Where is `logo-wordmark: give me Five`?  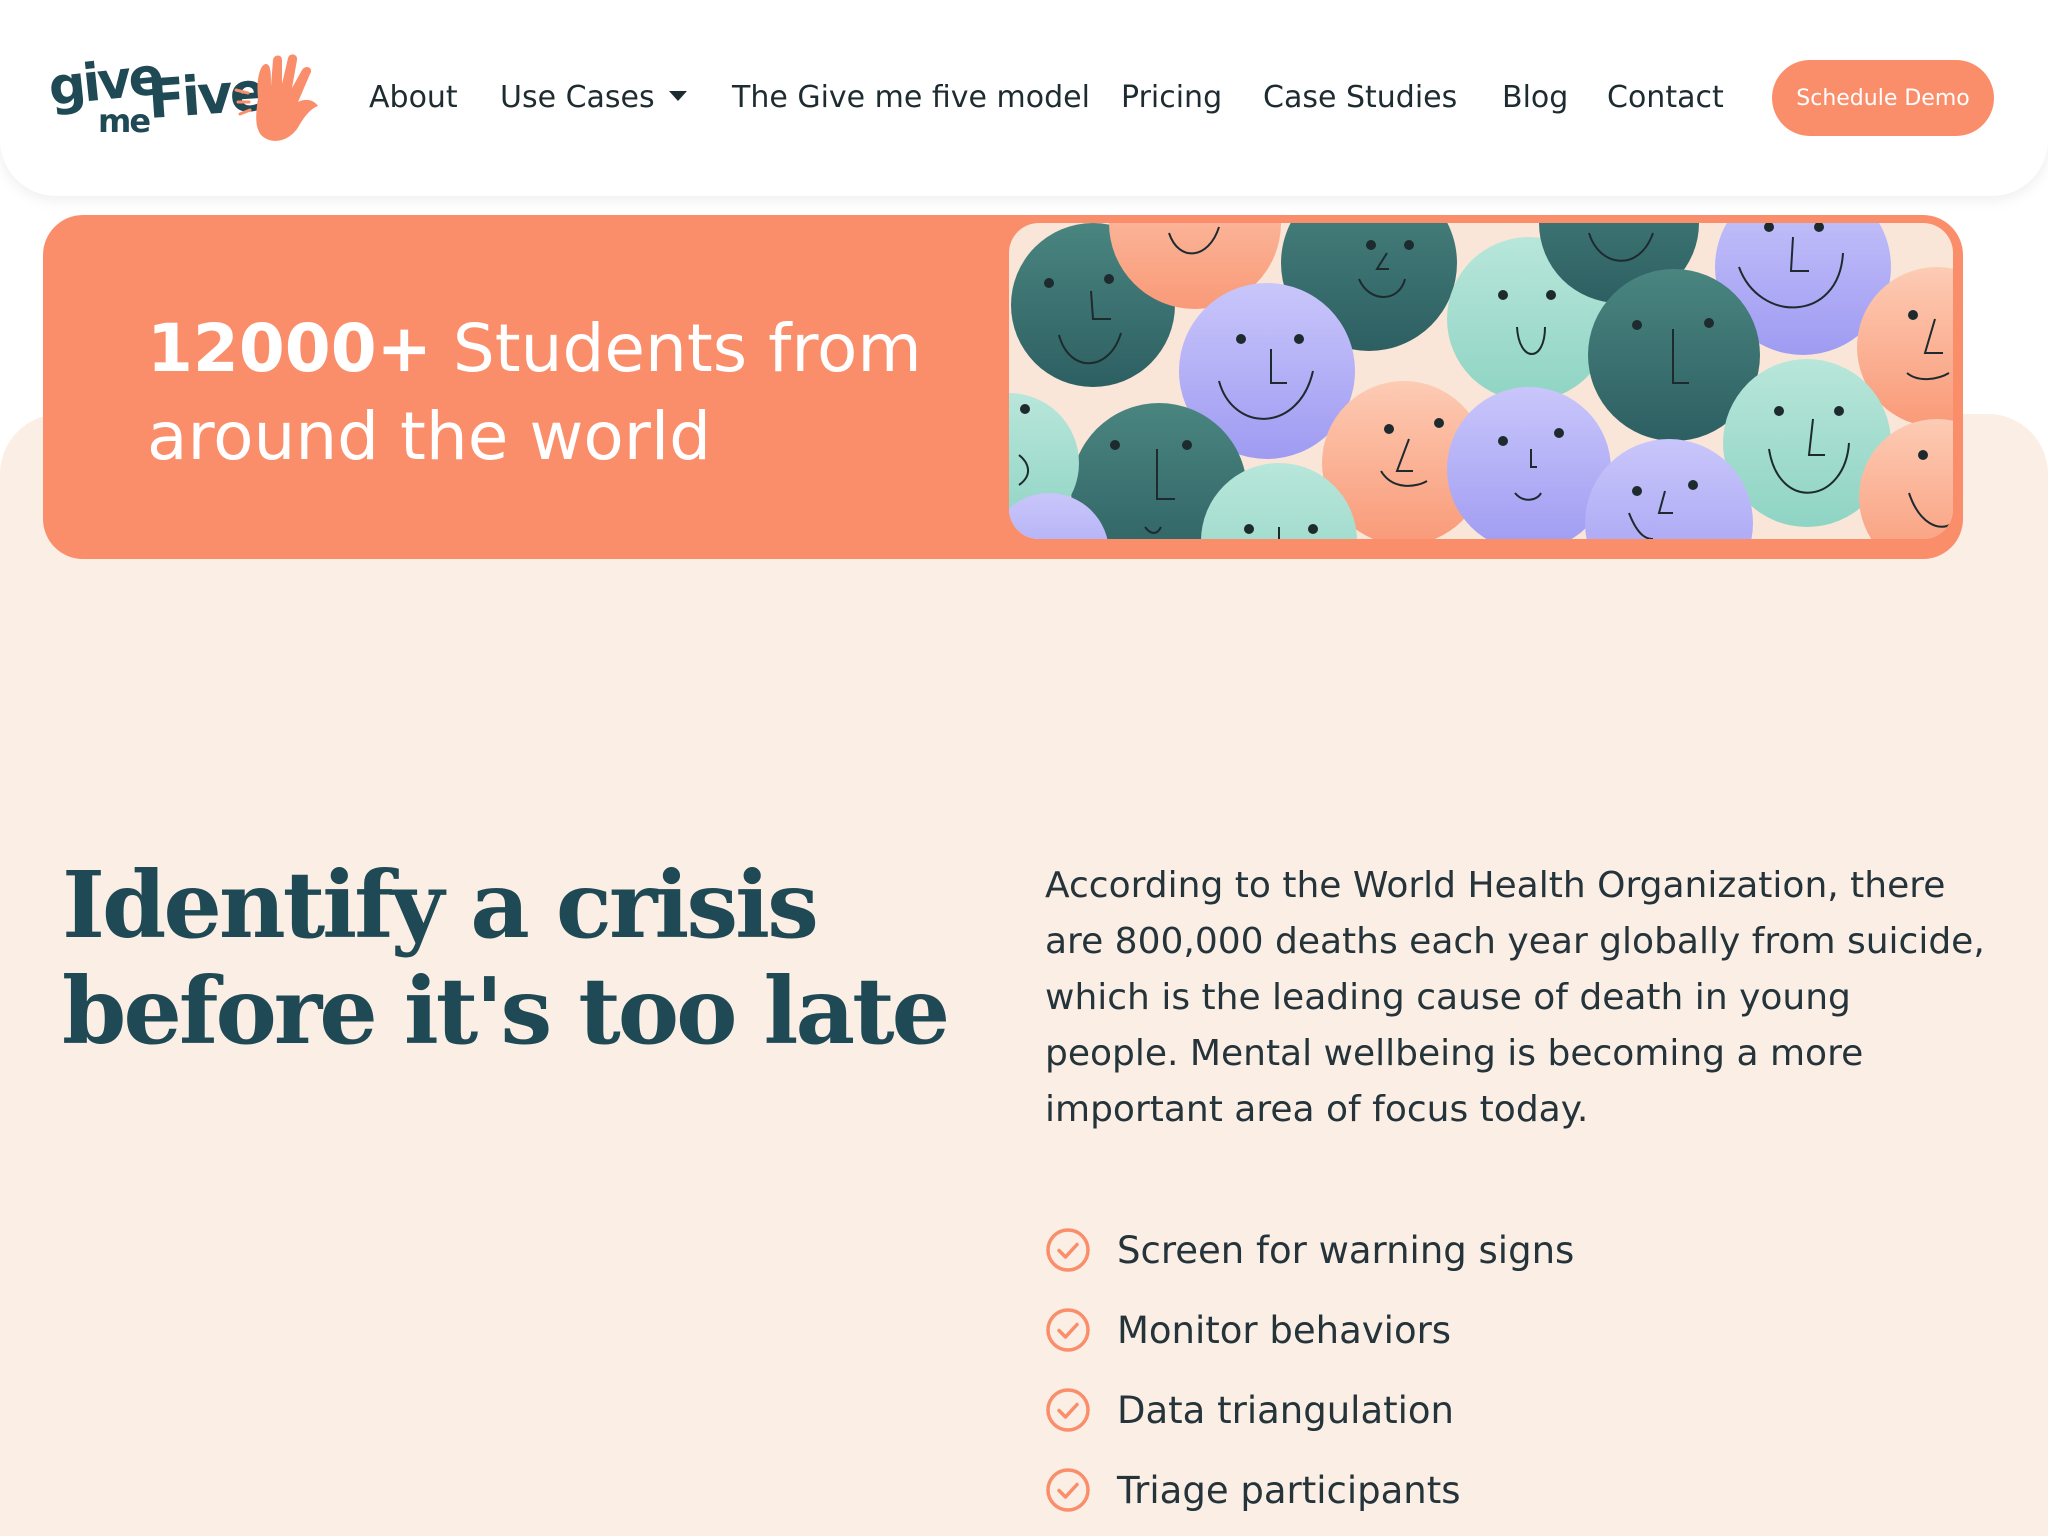 logo-wordmark: give me Five is located at coordinates (156, 96).